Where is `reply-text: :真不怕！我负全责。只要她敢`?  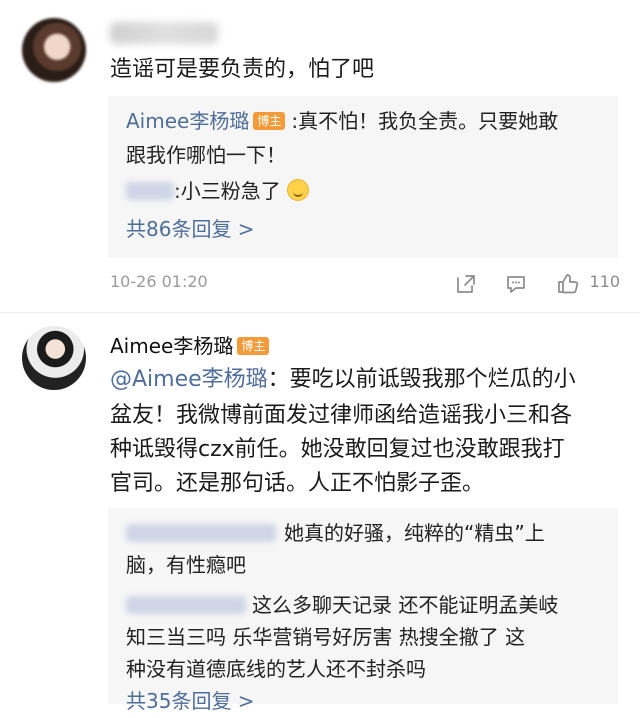 reply-text: :真不怕！我负全责。只要她敢 is located at coordinates (425, 121).